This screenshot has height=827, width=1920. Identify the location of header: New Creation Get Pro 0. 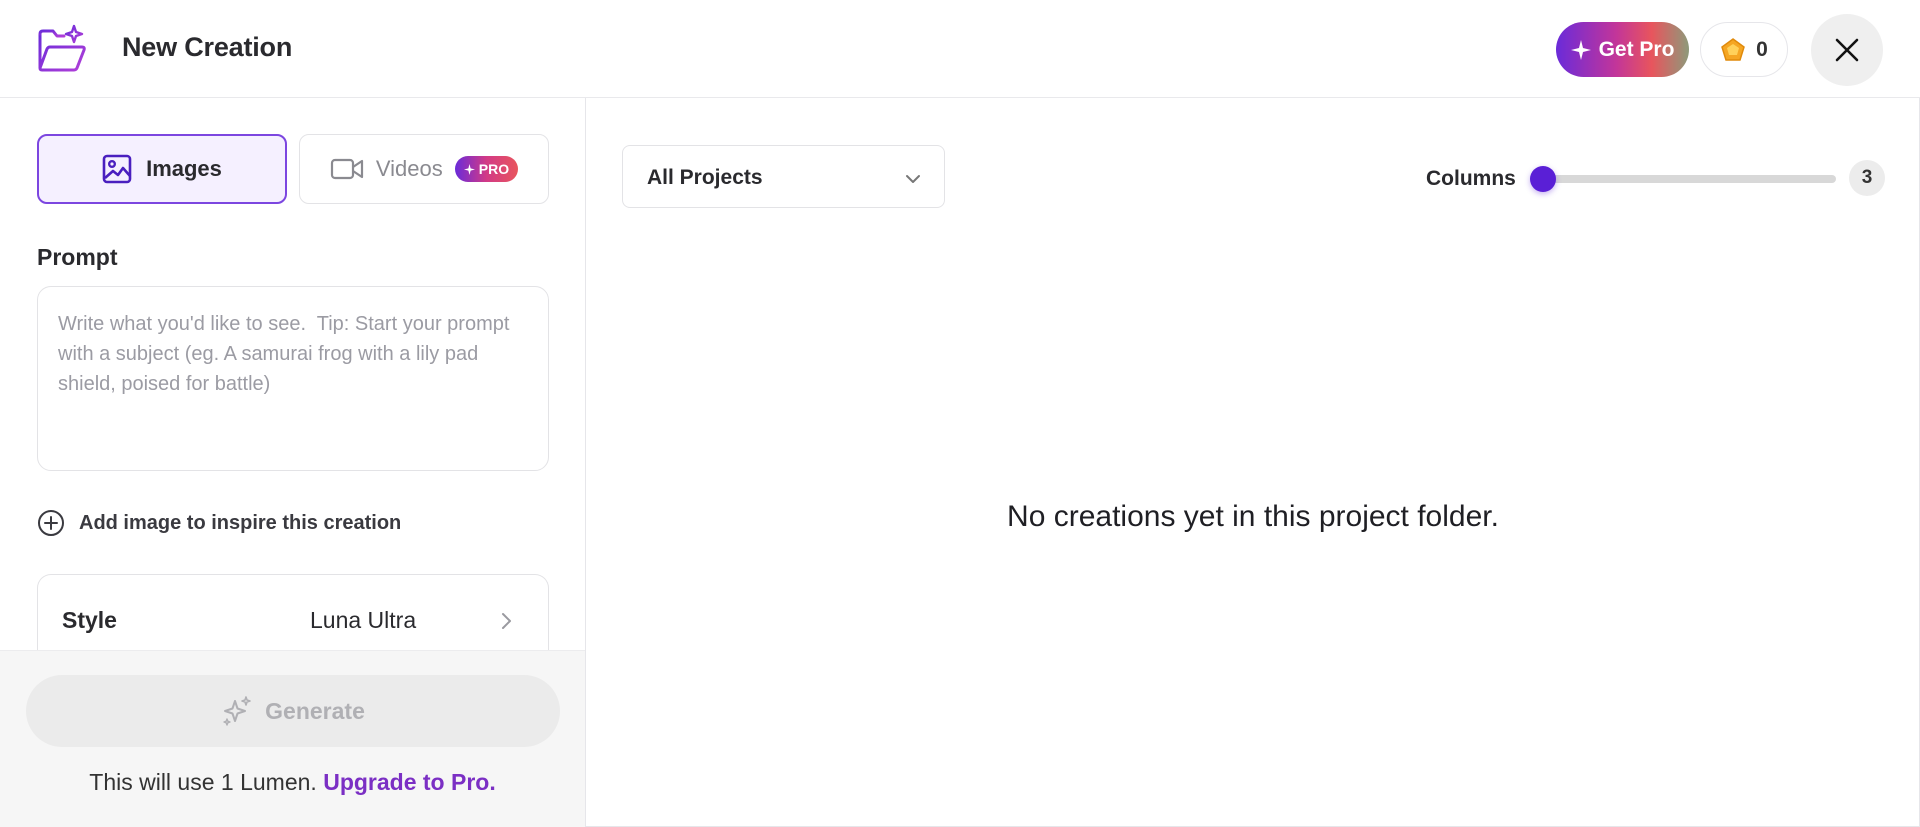
(960, 49).